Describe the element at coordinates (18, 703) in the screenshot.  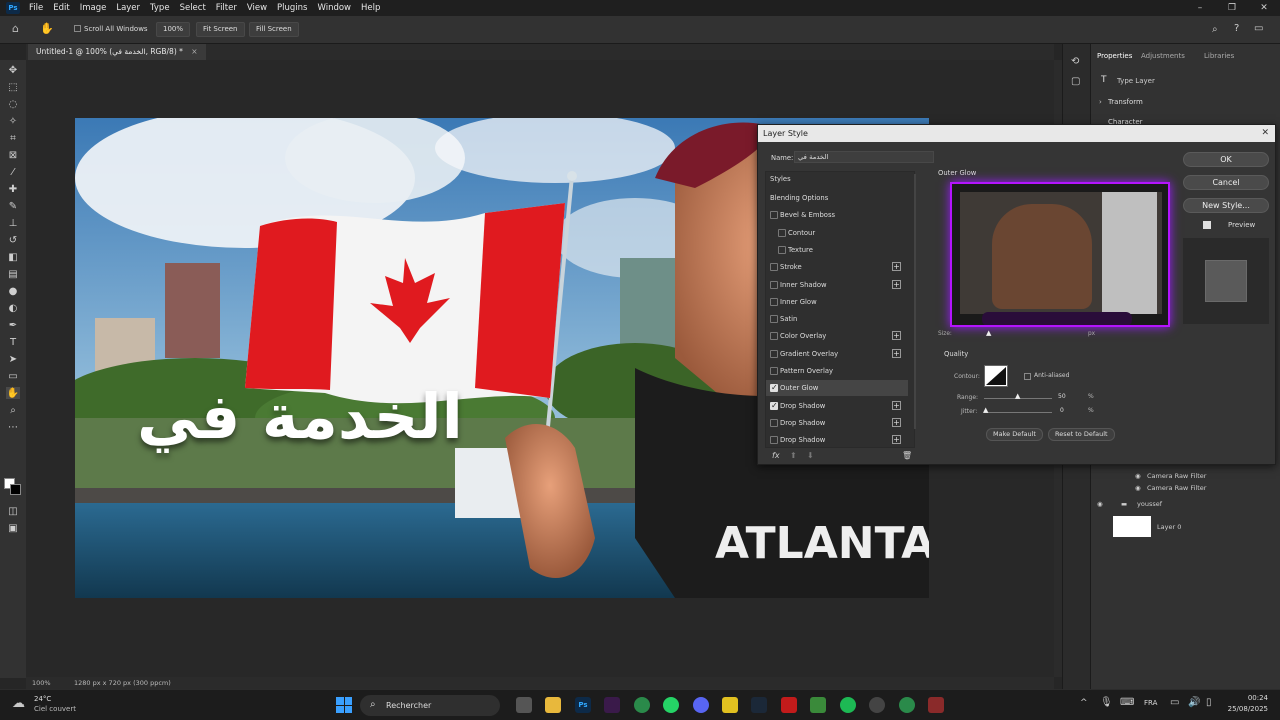
I see `weather-icon: ☁` at that location.